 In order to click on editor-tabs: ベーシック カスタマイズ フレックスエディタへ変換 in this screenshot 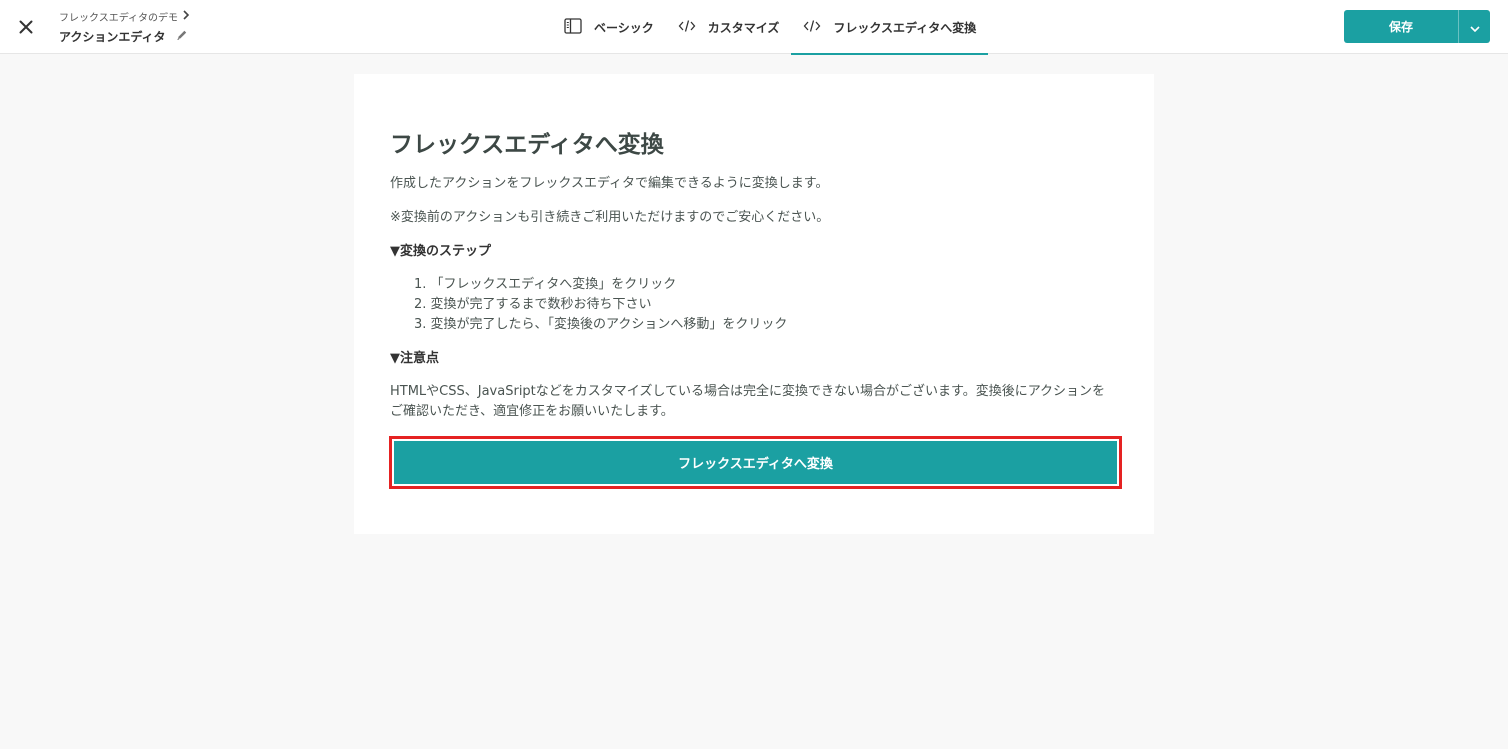, I will do `click(770, 27)`.